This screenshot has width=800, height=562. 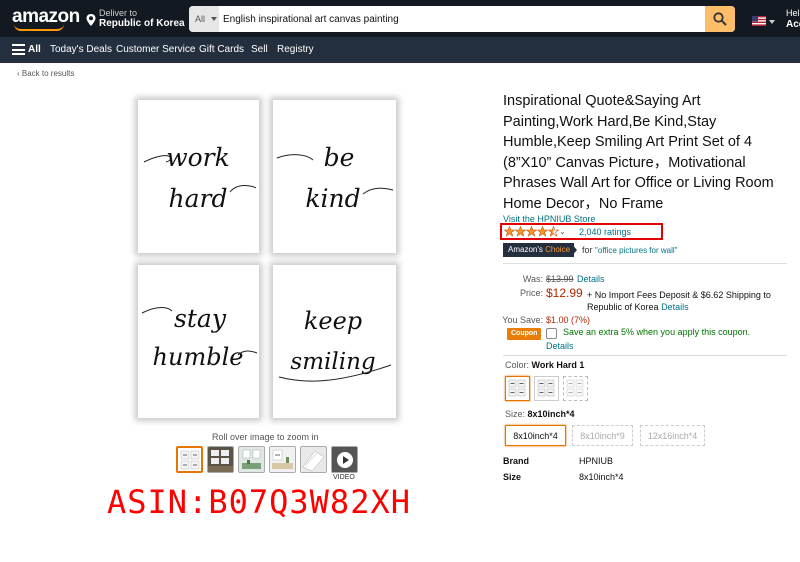 What do you see at coordinates (458, 19) in the screenshot?
I see `search-input` at bounding box center [458, 19].